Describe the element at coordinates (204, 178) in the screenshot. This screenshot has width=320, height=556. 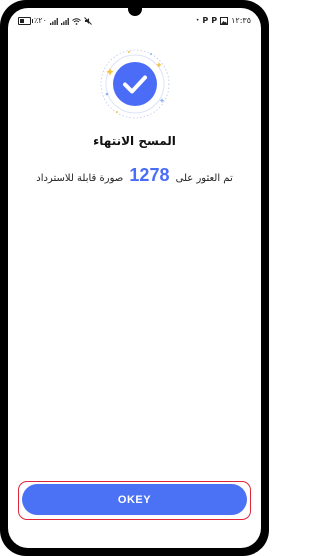
I see `result-prefix: تم العثور على` at that location.